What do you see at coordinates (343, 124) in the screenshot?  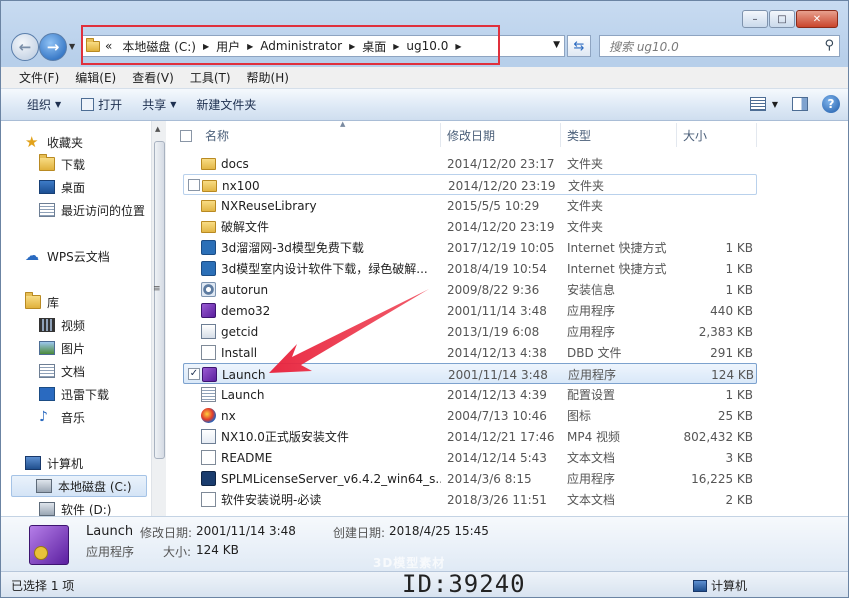 I see `sort-ascending-icon: ▲` at bounding box center [343, 124].